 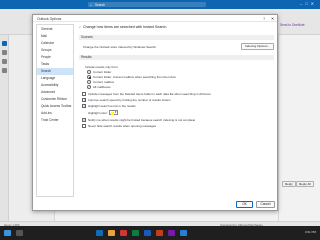 I want to click on sources-section-header: Sources, so click(x=176, y=37).